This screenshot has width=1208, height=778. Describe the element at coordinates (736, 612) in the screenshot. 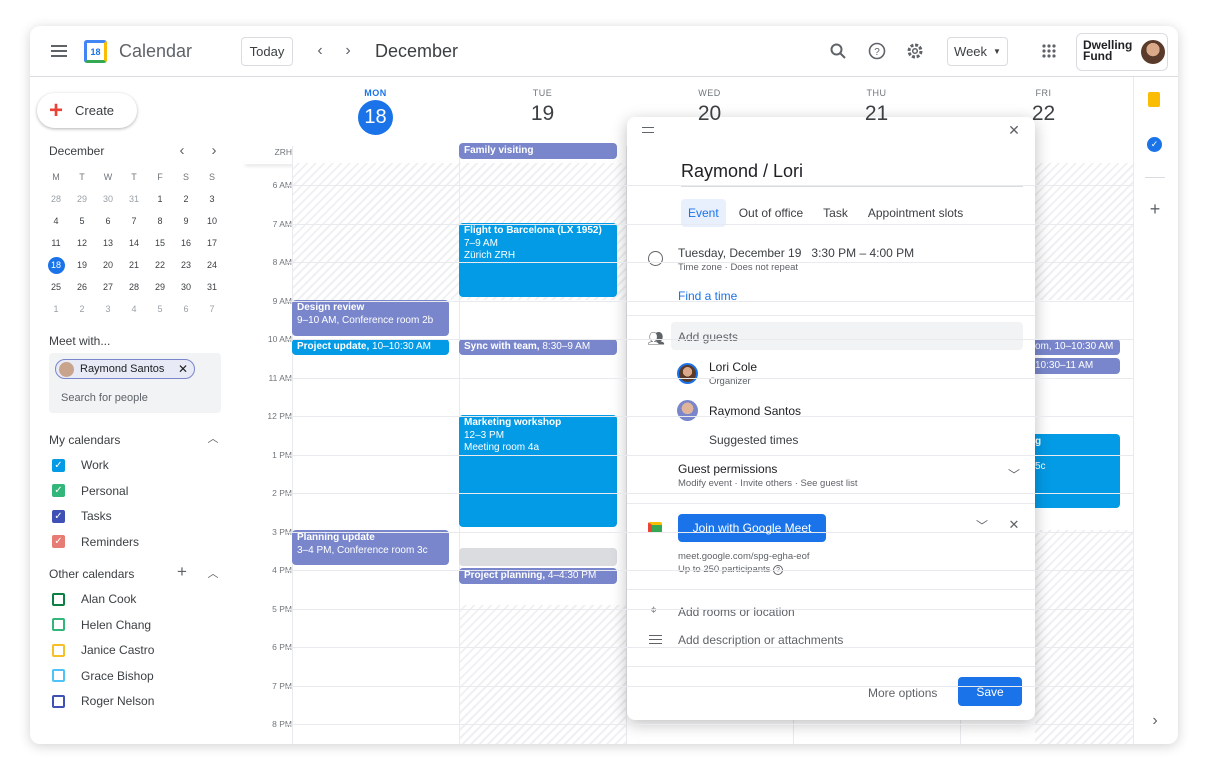

I see `location-input: Add rooms or location` at that location.